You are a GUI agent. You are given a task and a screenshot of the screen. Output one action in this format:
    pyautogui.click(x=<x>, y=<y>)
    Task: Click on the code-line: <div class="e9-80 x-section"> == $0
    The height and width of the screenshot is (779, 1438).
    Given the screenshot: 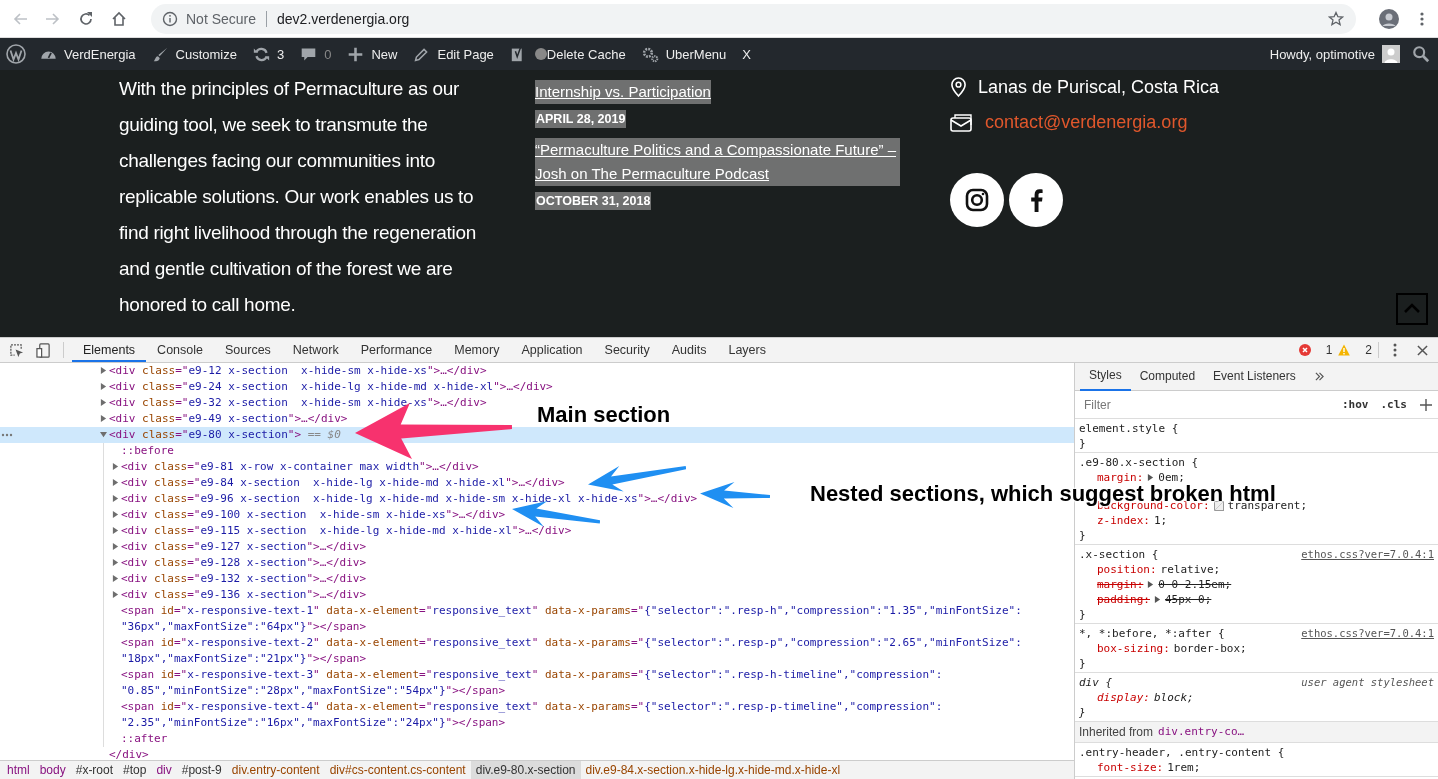 What is the action you would take?
    pyautogui.click(x=225, y=435)
    